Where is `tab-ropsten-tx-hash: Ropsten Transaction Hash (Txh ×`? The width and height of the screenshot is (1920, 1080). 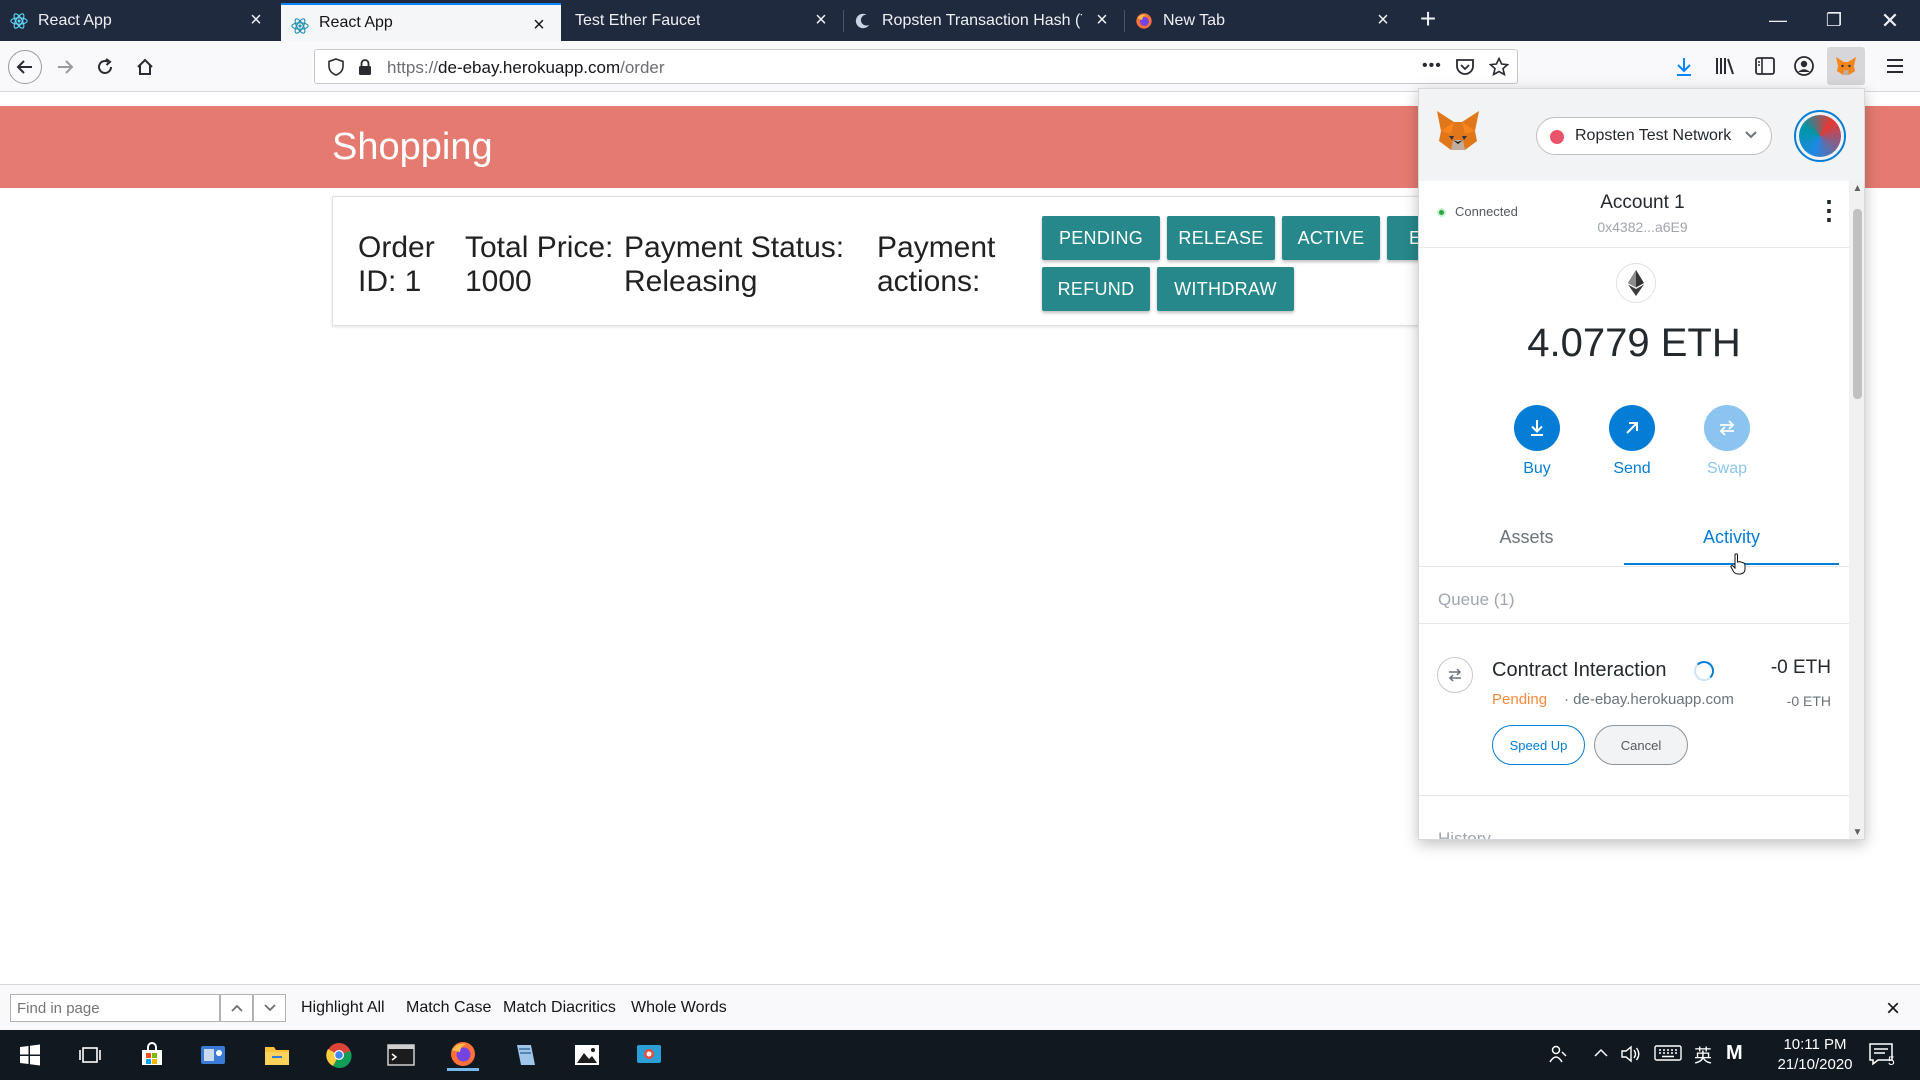 tab-ropsten-tx-hash: Ropsten Transaction Hash (Txh × is located at coordinates (984, 20).